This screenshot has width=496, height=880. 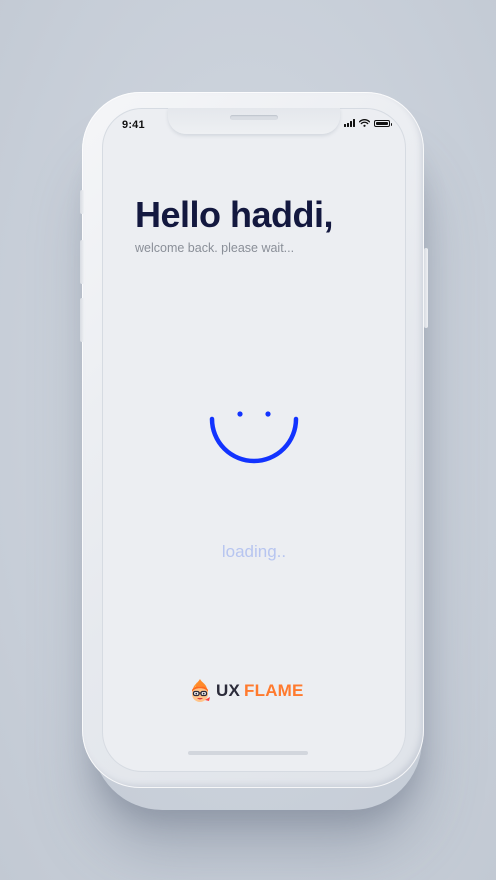 I want to click on battery-full-icon, so click(x=383, y=123).